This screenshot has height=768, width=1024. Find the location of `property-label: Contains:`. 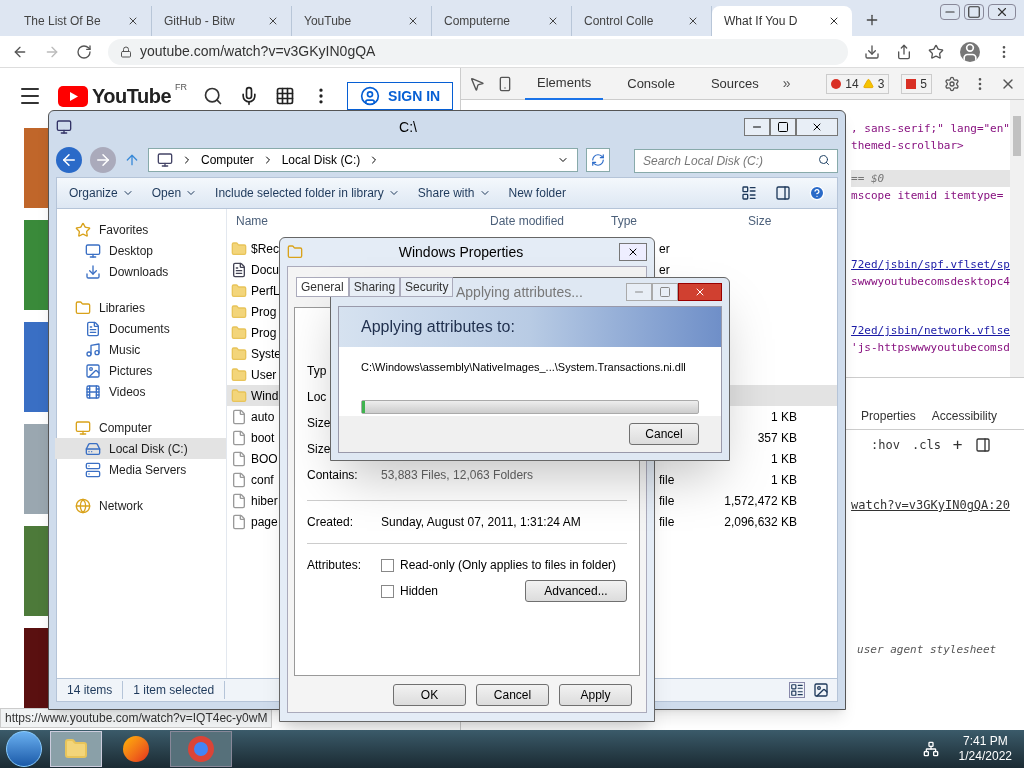

property-label: Contains: is located at coordinates (333, 475).